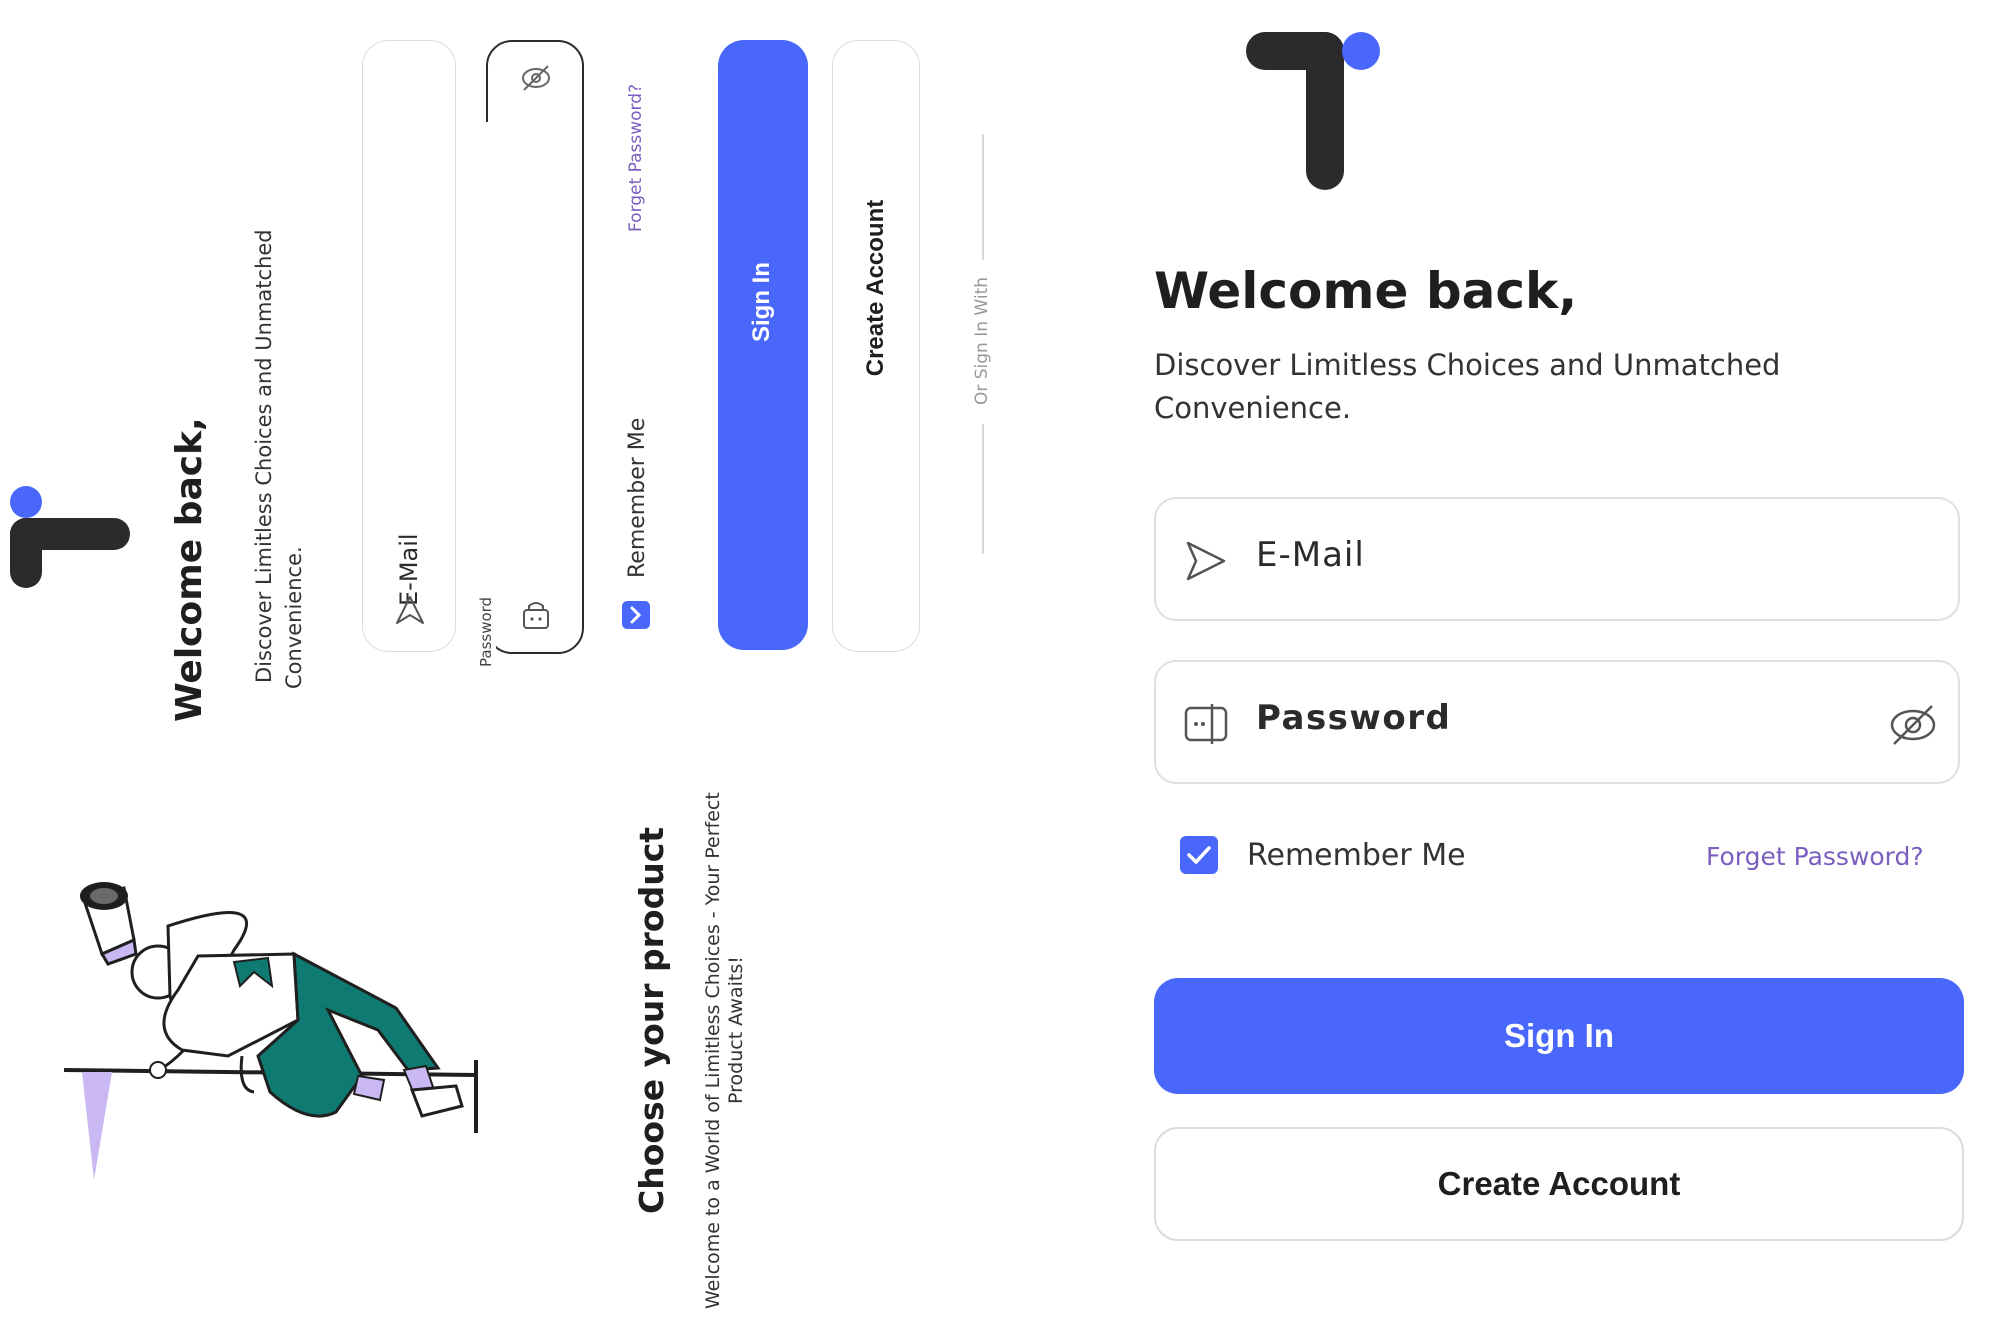 This screenshot has width=2000, height=1333. Describe the element at coordinates (983, 197) in the screenshot. I see `rotated-divider-top` at that location.